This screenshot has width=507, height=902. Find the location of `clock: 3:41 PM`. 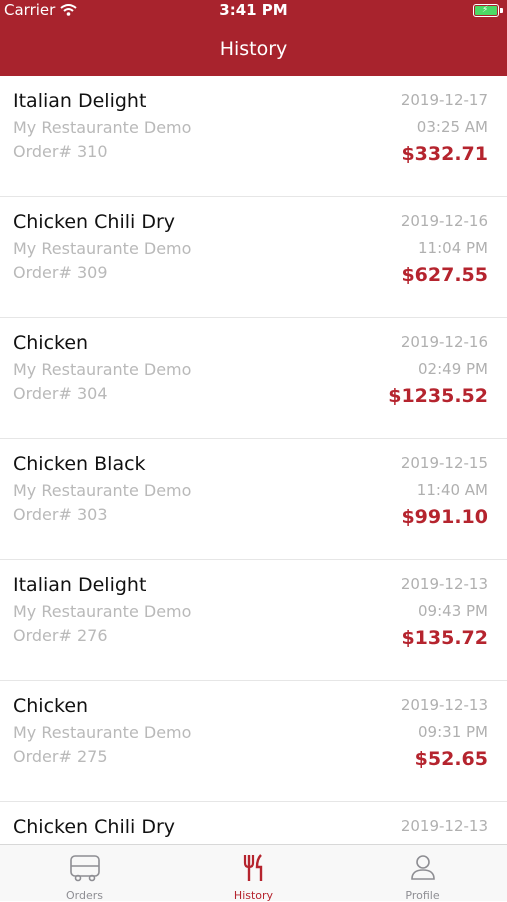

clock: 3:41 PM is located at coordinates (253, 10).